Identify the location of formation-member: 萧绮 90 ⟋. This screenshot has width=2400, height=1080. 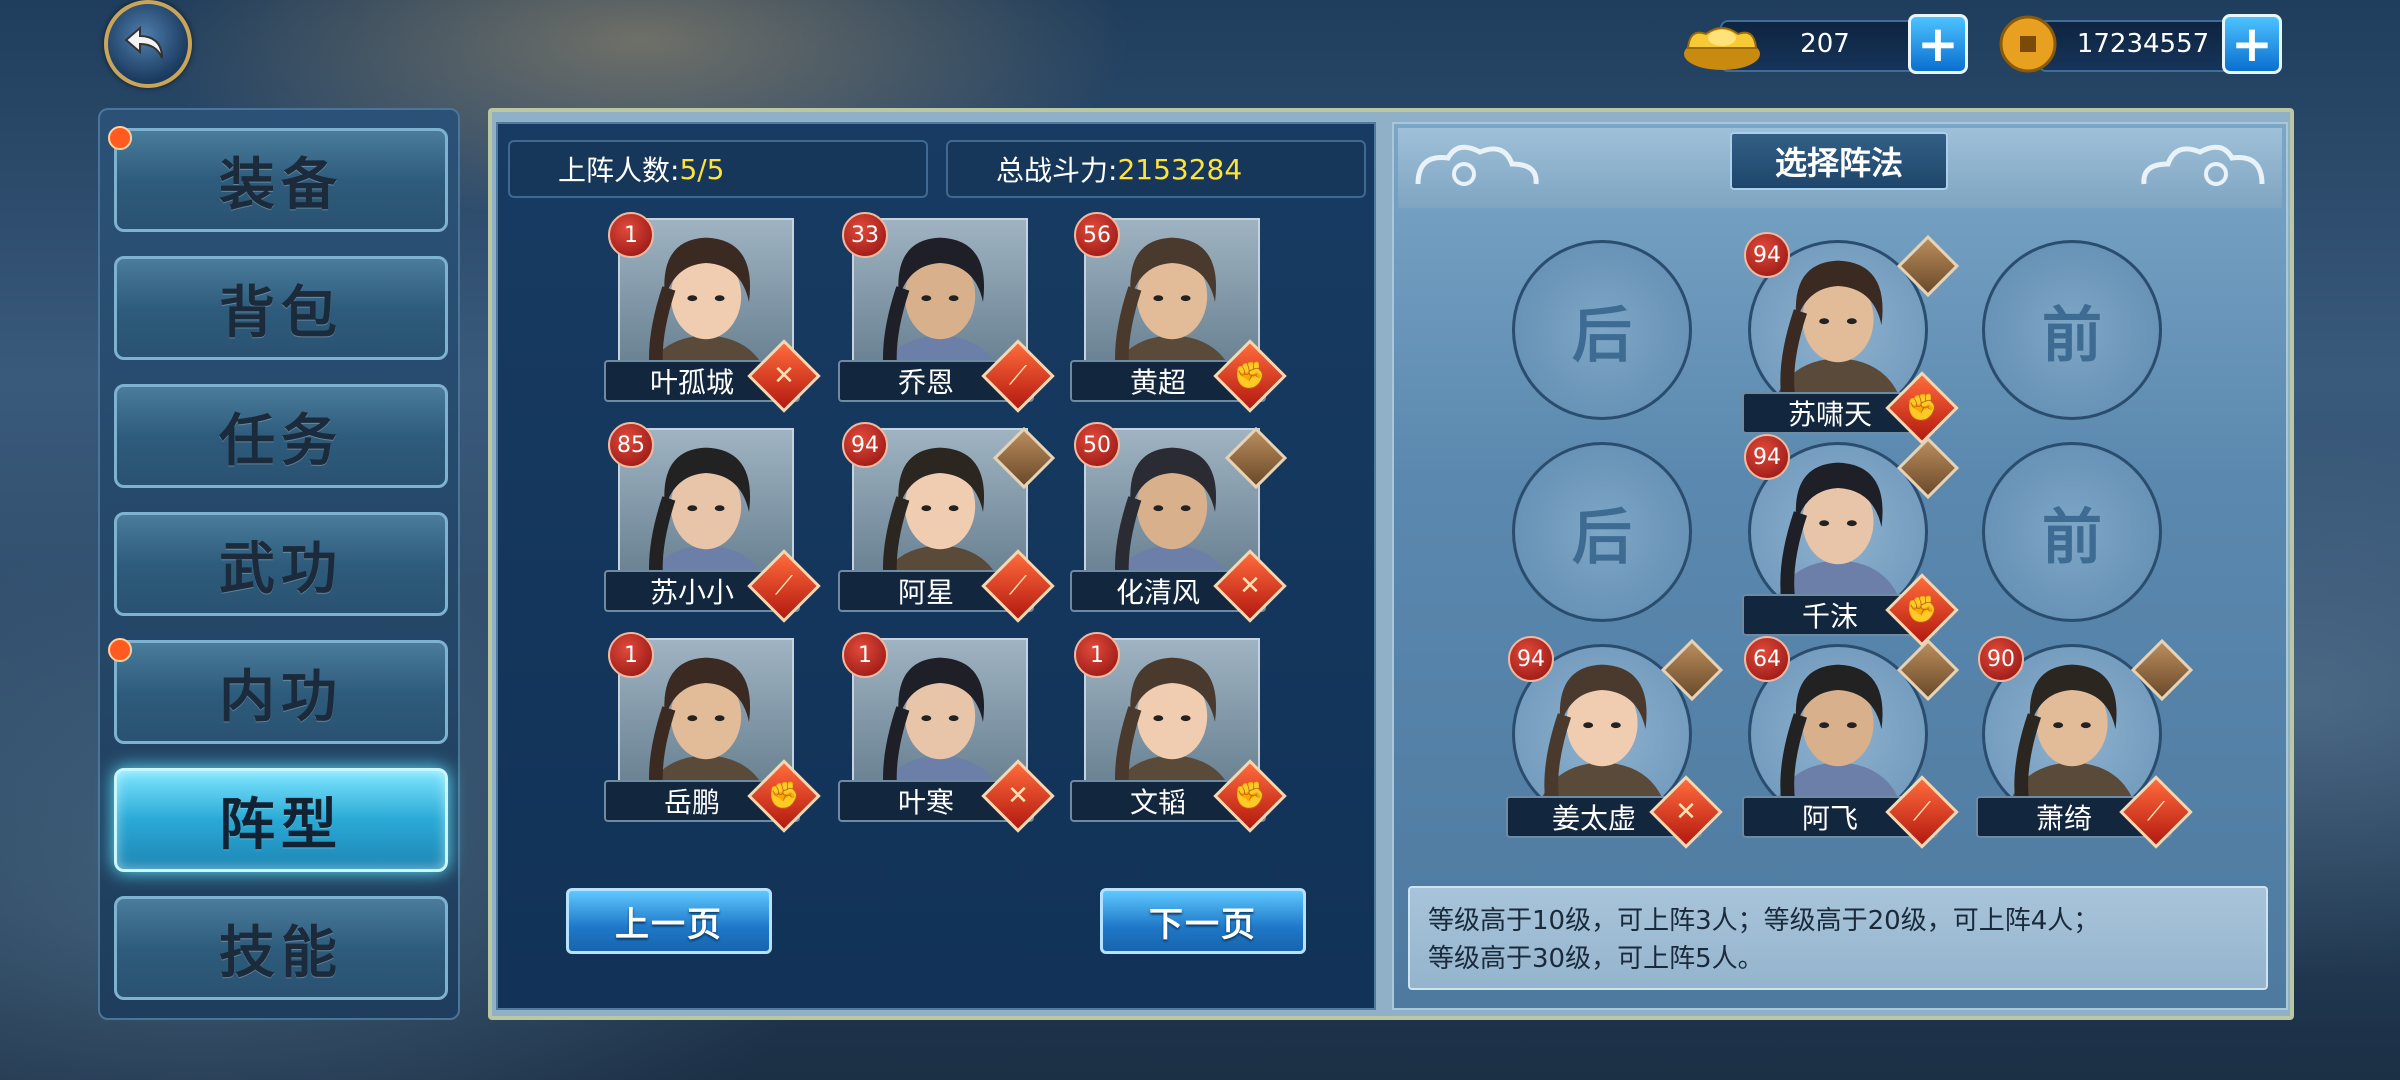
(2085, 742).